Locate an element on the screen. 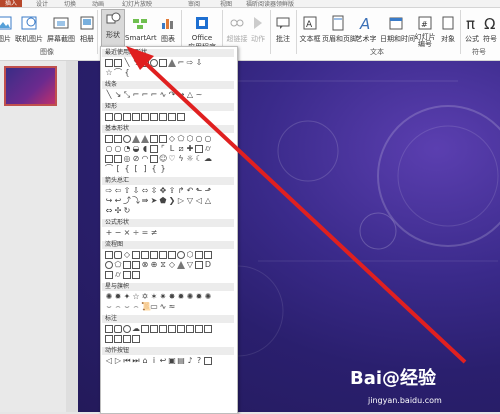 The width and height of the screenshot is (500, 414). watermark-url: jingyan.baidu.com is located at coordinates (405, 400).